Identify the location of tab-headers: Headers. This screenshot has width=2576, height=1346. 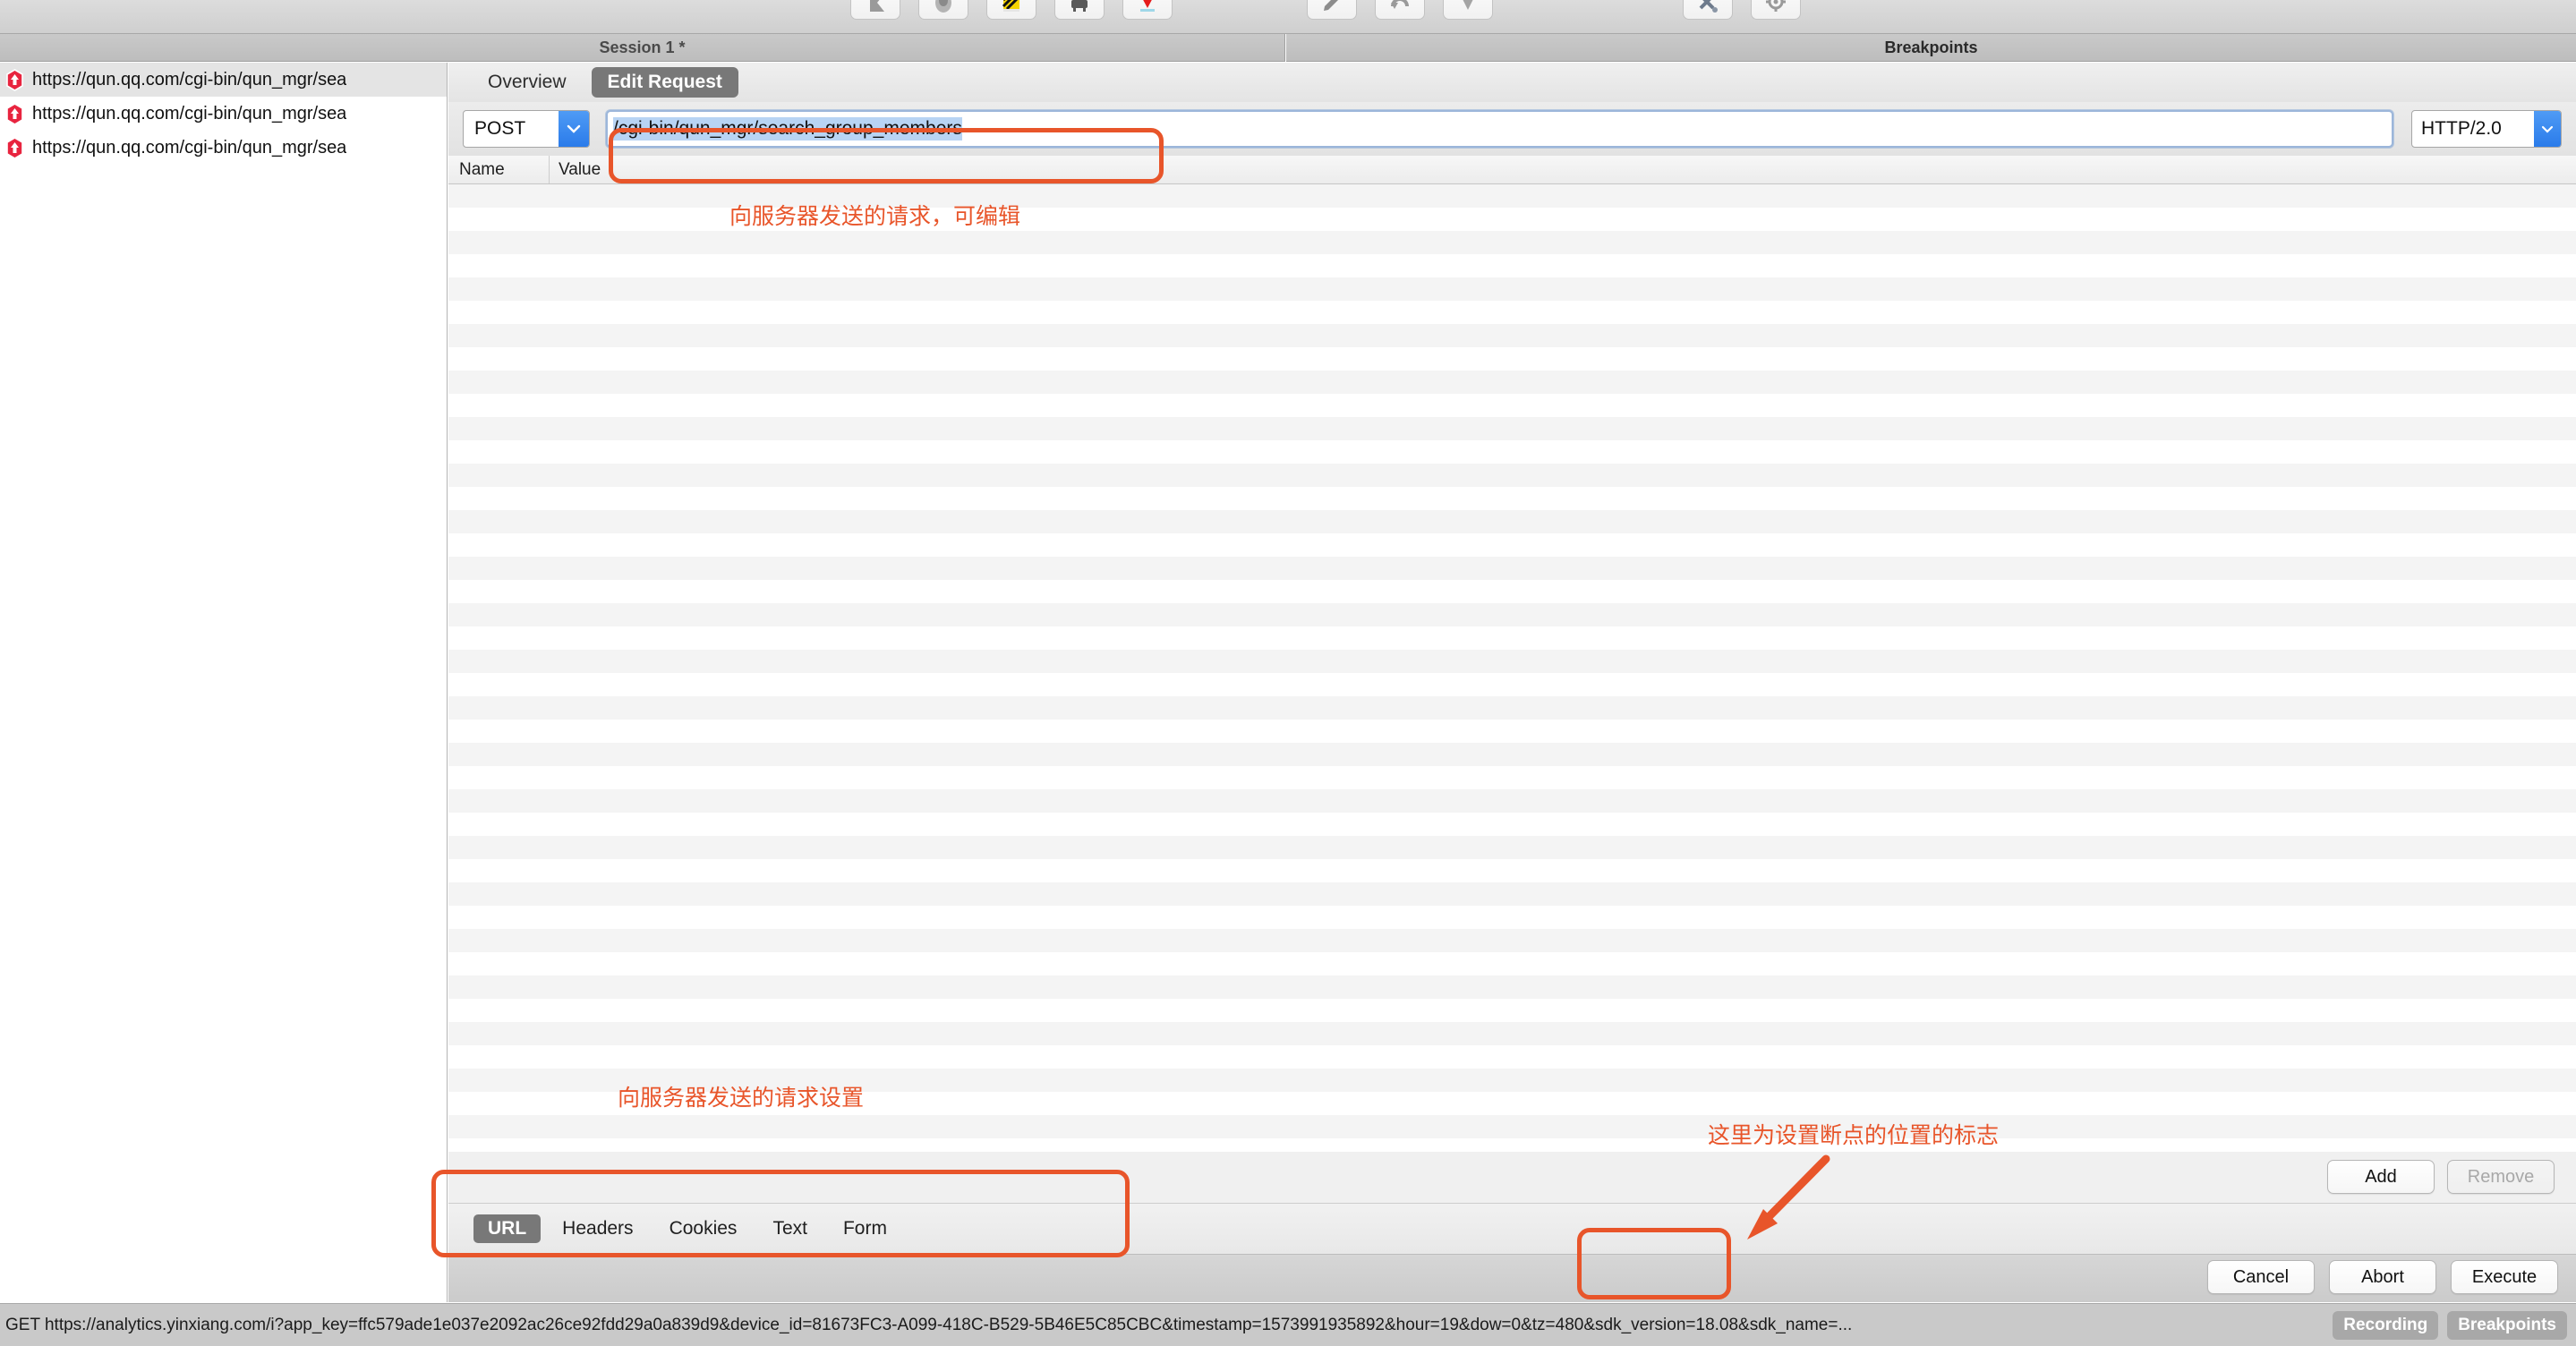
(597, 1229).